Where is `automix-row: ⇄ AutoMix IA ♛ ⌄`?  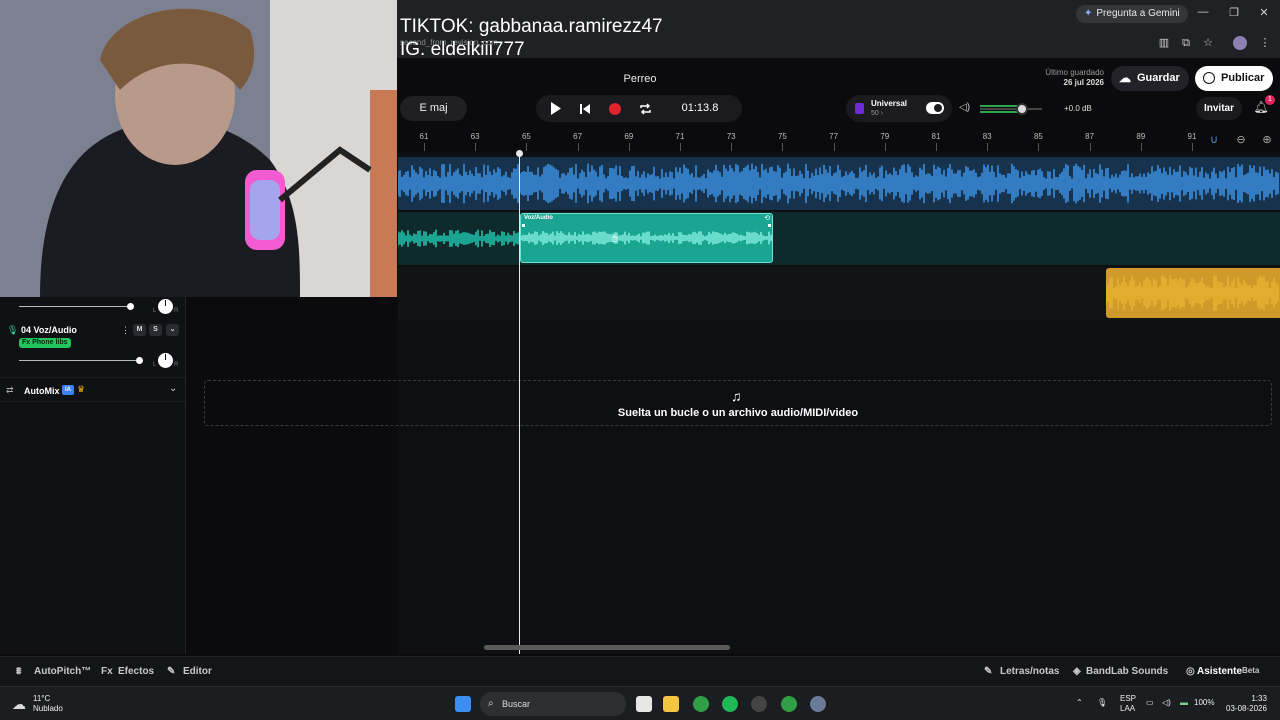
automix-row: ⇄ AutoMix IA ♛ ⌄ is located at coordinates (93, 389).